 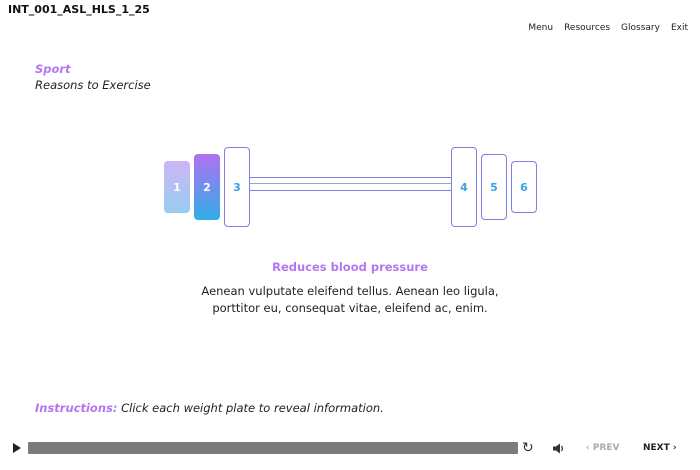 I want to click on glossary-link: Glossary, so click(x=640, y=28).